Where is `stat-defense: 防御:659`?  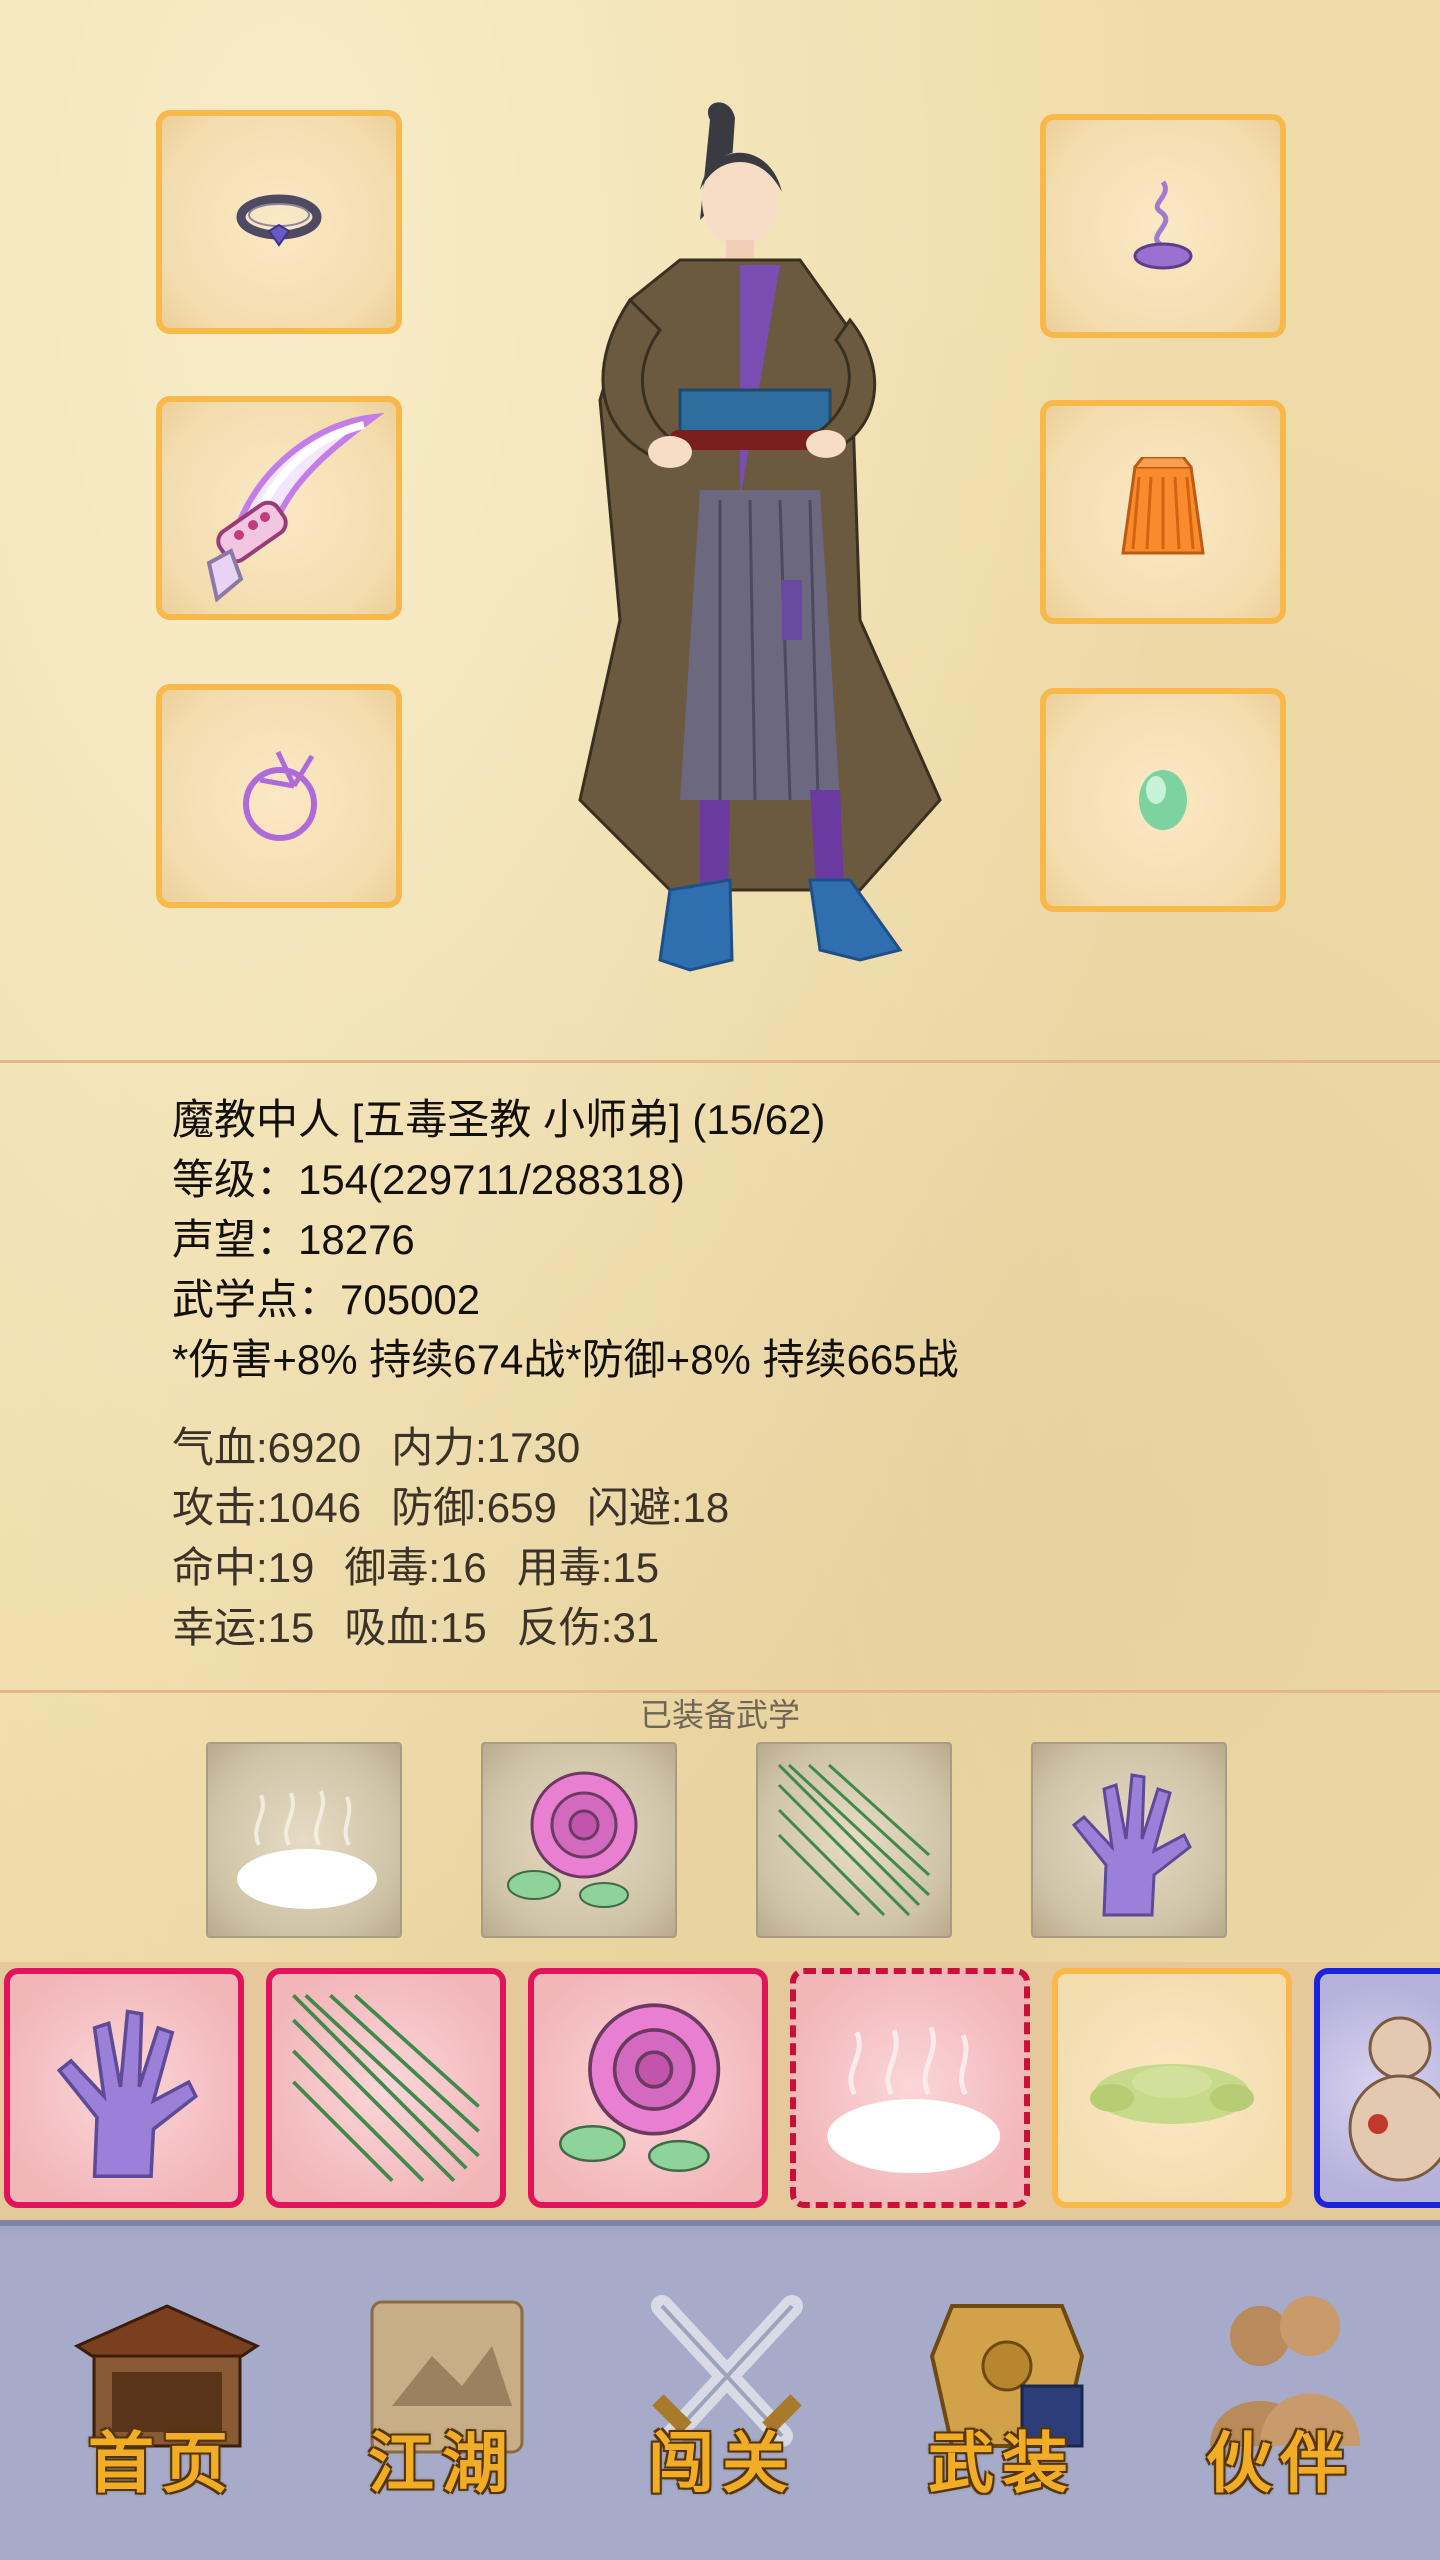 stat-defense: 防御:659 is located at coordinates (474, 1507).